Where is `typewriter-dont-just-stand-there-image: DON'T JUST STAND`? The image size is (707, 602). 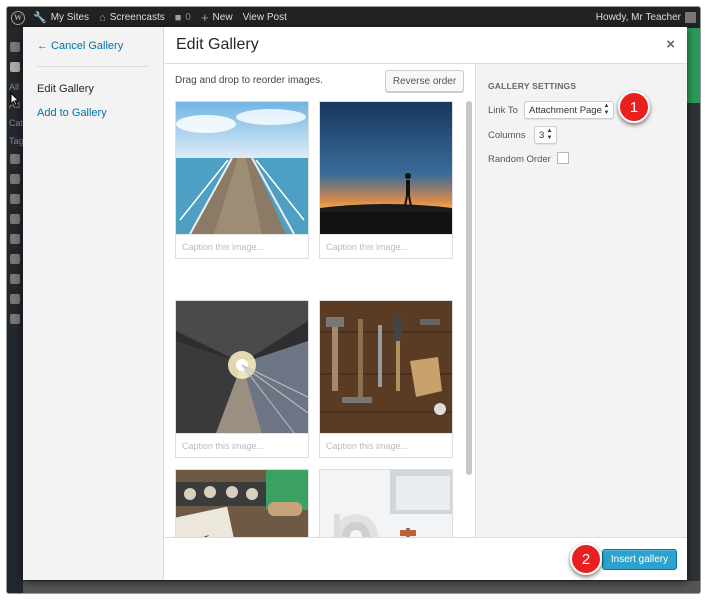 typewriter-dont-just-stand-there-image: DON'T JUST STAND is located at coordinates (242, 503).